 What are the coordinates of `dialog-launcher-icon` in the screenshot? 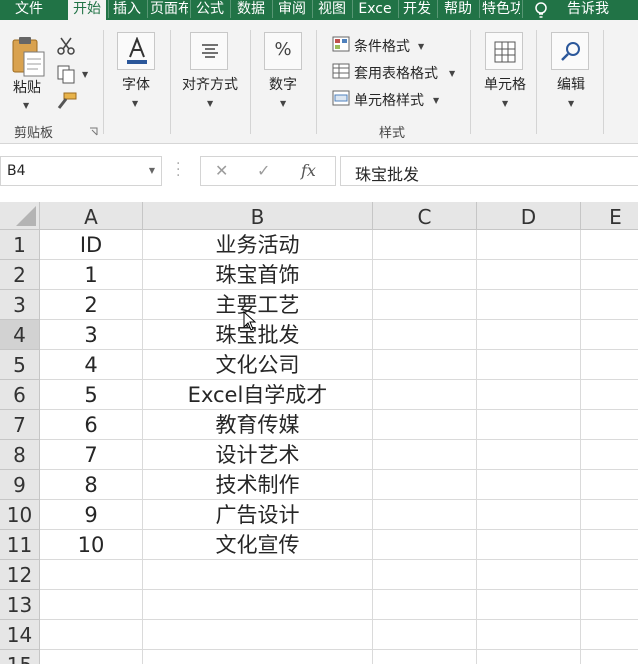 It's located at (94, 132).